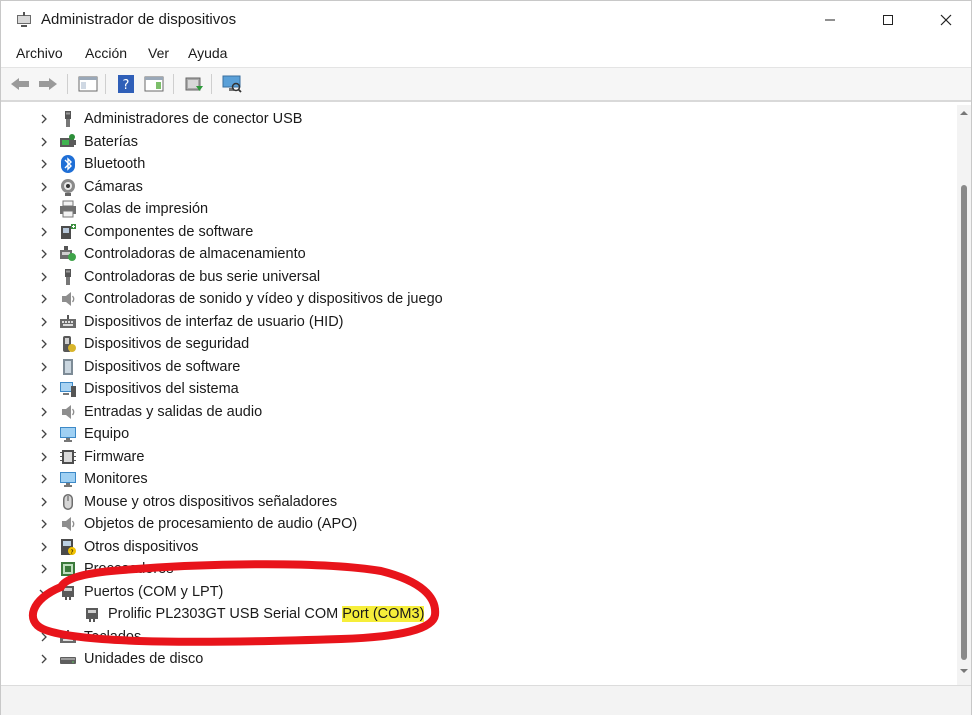 This screenshot has height=715, width=972. What do you see at coordinates (471, 142) in the screenshot?
I see `tree-category-item: Baterías` at bounding box center [471, 142].